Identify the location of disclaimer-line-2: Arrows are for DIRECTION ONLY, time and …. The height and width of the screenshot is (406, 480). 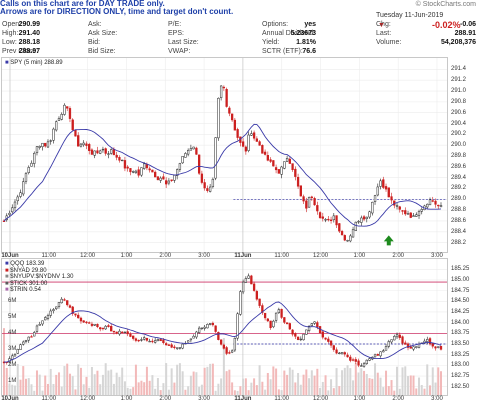
(117, 11).